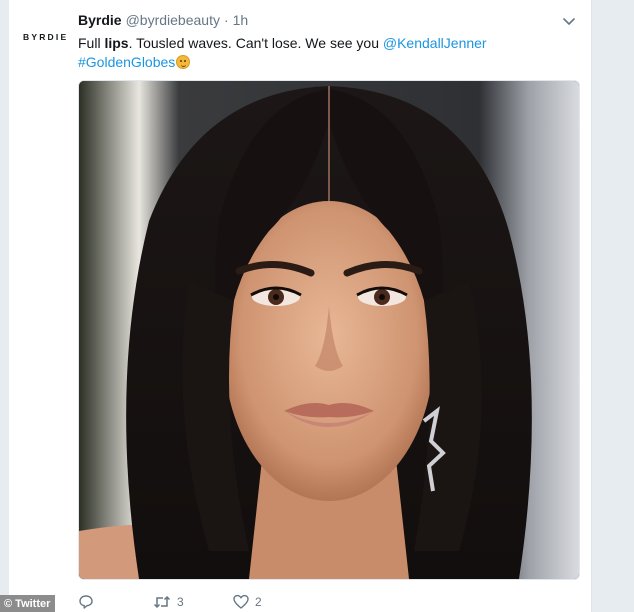  Describe the element at coordinates (241, 20) in the screenshot. I see `timestamp: 1h` at that location.